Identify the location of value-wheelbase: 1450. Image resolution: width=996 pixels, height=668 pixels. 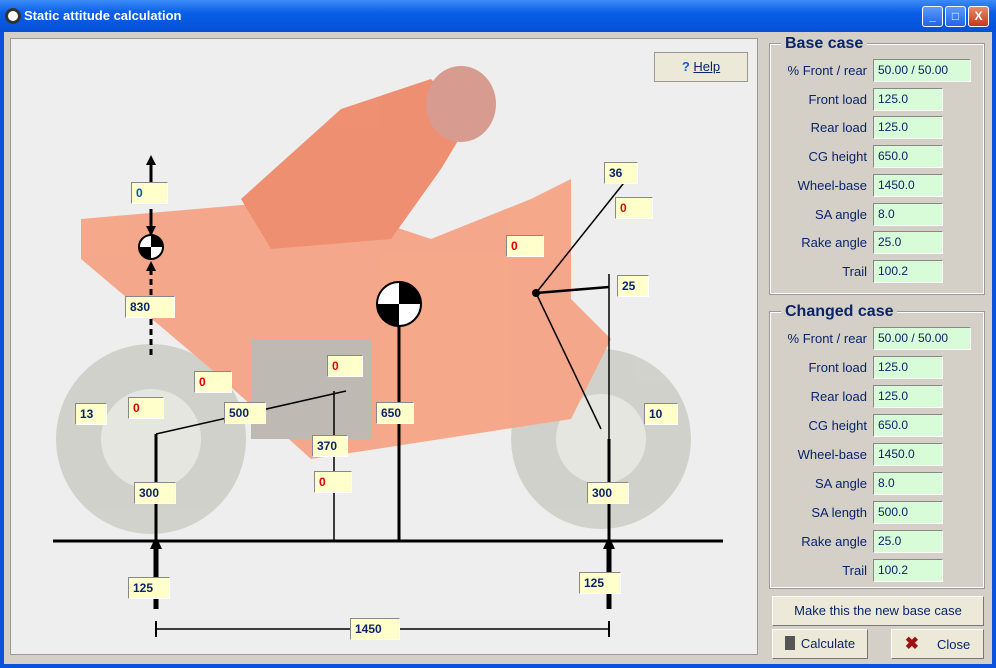
(375, 629).